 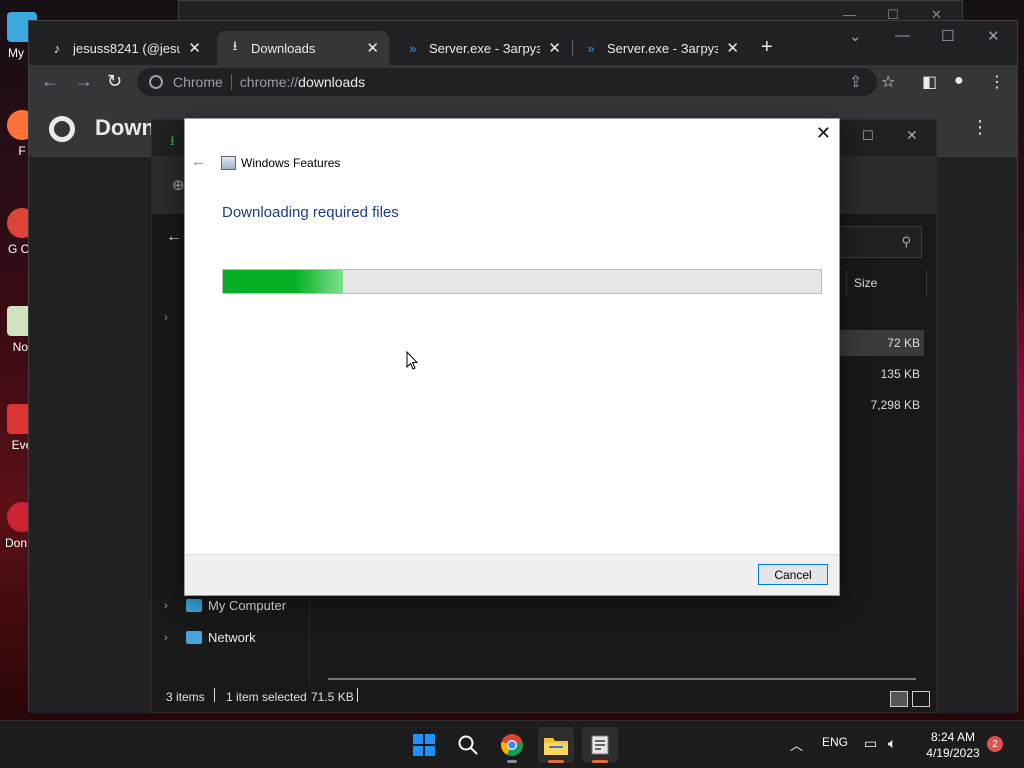 I want to click on status-selected: 1 item selected, so click(x=266, y=697).